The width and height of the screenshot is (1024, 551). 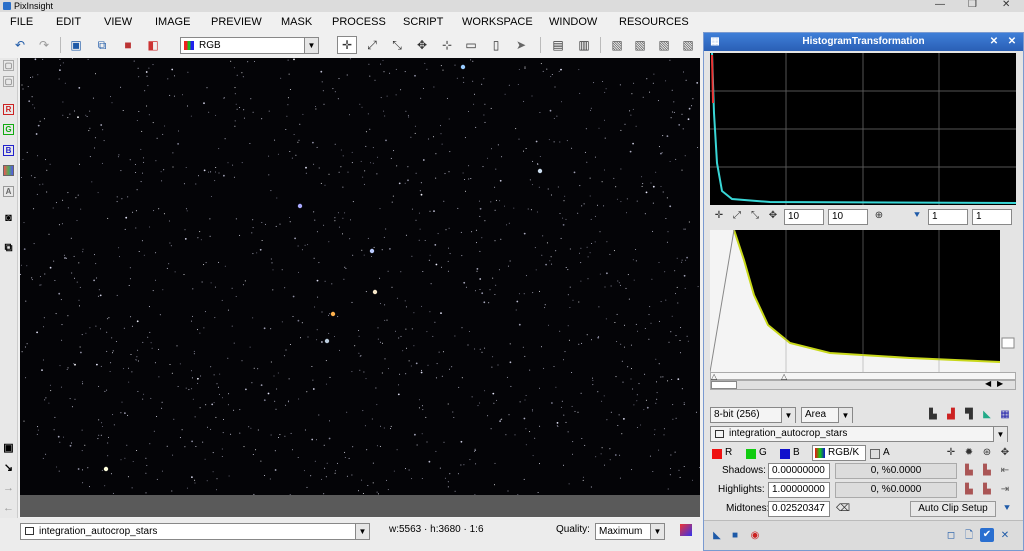 What do you see at coordinates (724, 385) in the screenshot?
I see `scroll-thumb` at bounding box center [724, 385].